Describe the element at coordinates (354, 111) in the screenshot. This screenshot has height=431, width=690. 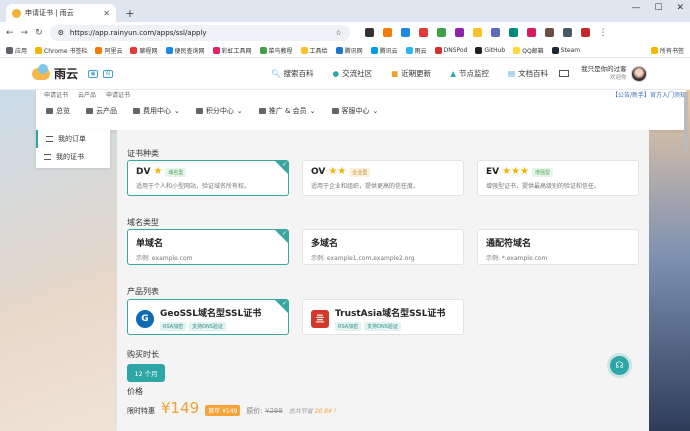
I see `menu-support: 客服中心 ⌄` at that location.